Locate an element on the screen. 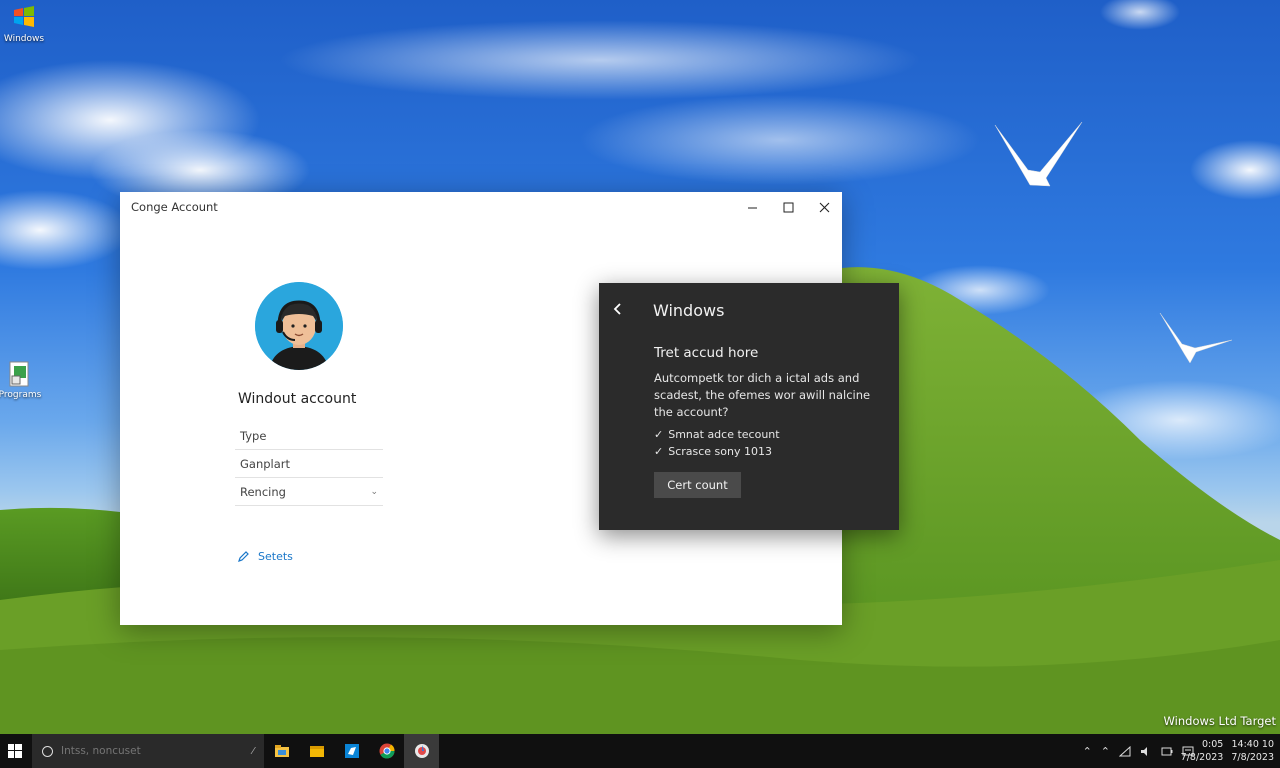 This screenshot has height=768, width=1280. window-title: Conge Account is located at coordinates (174, 207).